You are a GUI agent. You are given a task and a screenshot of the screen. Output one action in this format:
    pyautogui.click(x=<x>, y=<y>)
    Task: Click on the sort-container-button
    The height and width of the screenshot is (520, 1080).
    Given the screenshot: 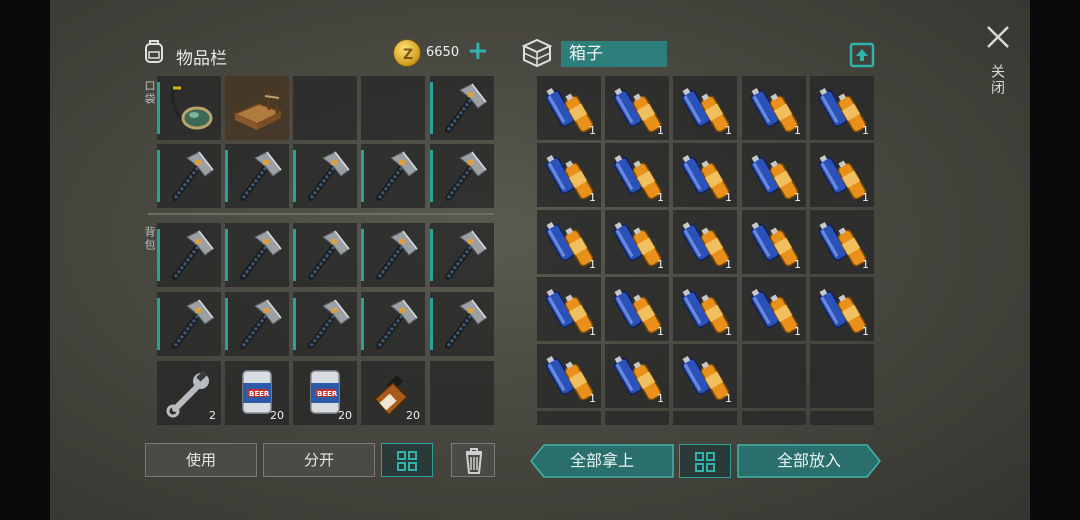 What is the action you would take?
    pyautogui.click(x=705, y=461)
    